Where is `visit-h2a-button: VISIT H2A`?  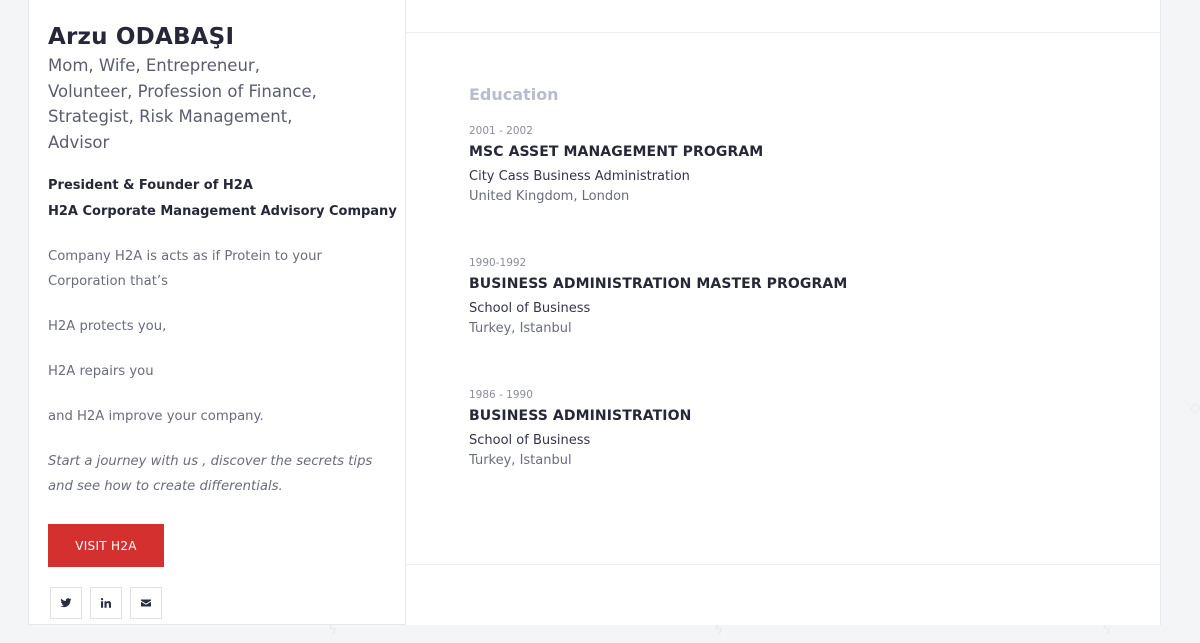 visit-h2a-button: VISIT H2A is located at coordinates (106, 545).